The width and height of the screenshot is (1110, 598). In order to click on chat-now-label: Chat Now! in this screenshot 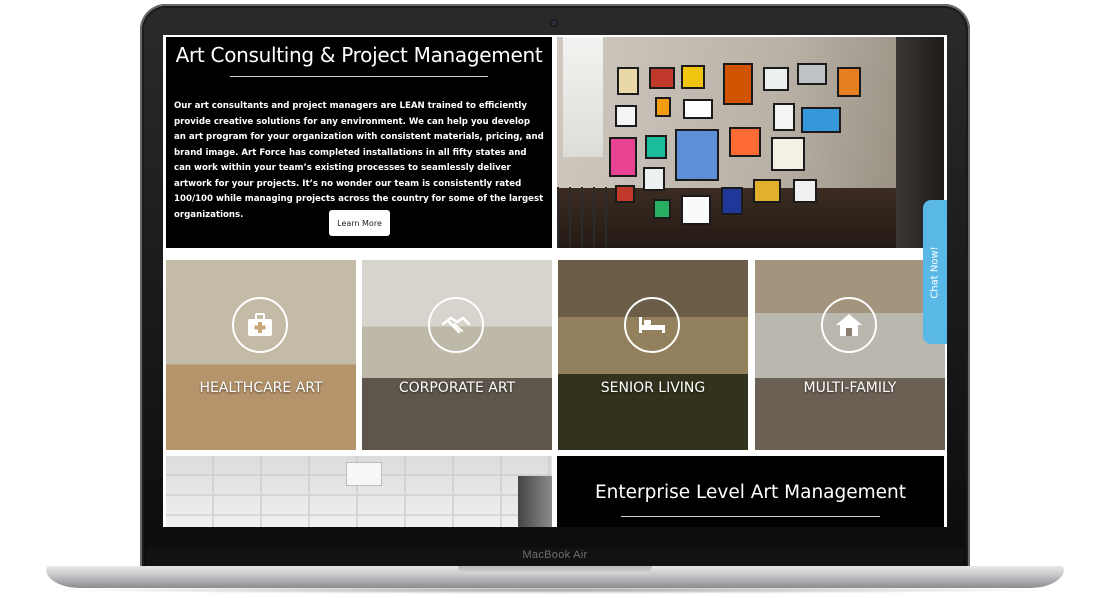, I will do `click(935, 272)`.